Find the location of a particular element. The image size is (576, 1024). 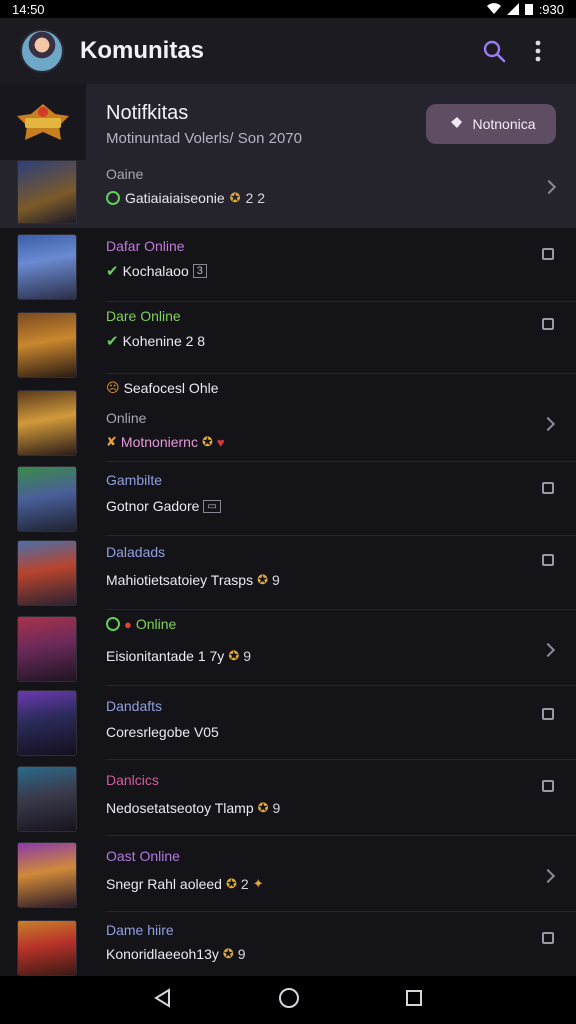

list-item: Dandafts Coresrlegobe V05 is located at coordinates (288, 723).